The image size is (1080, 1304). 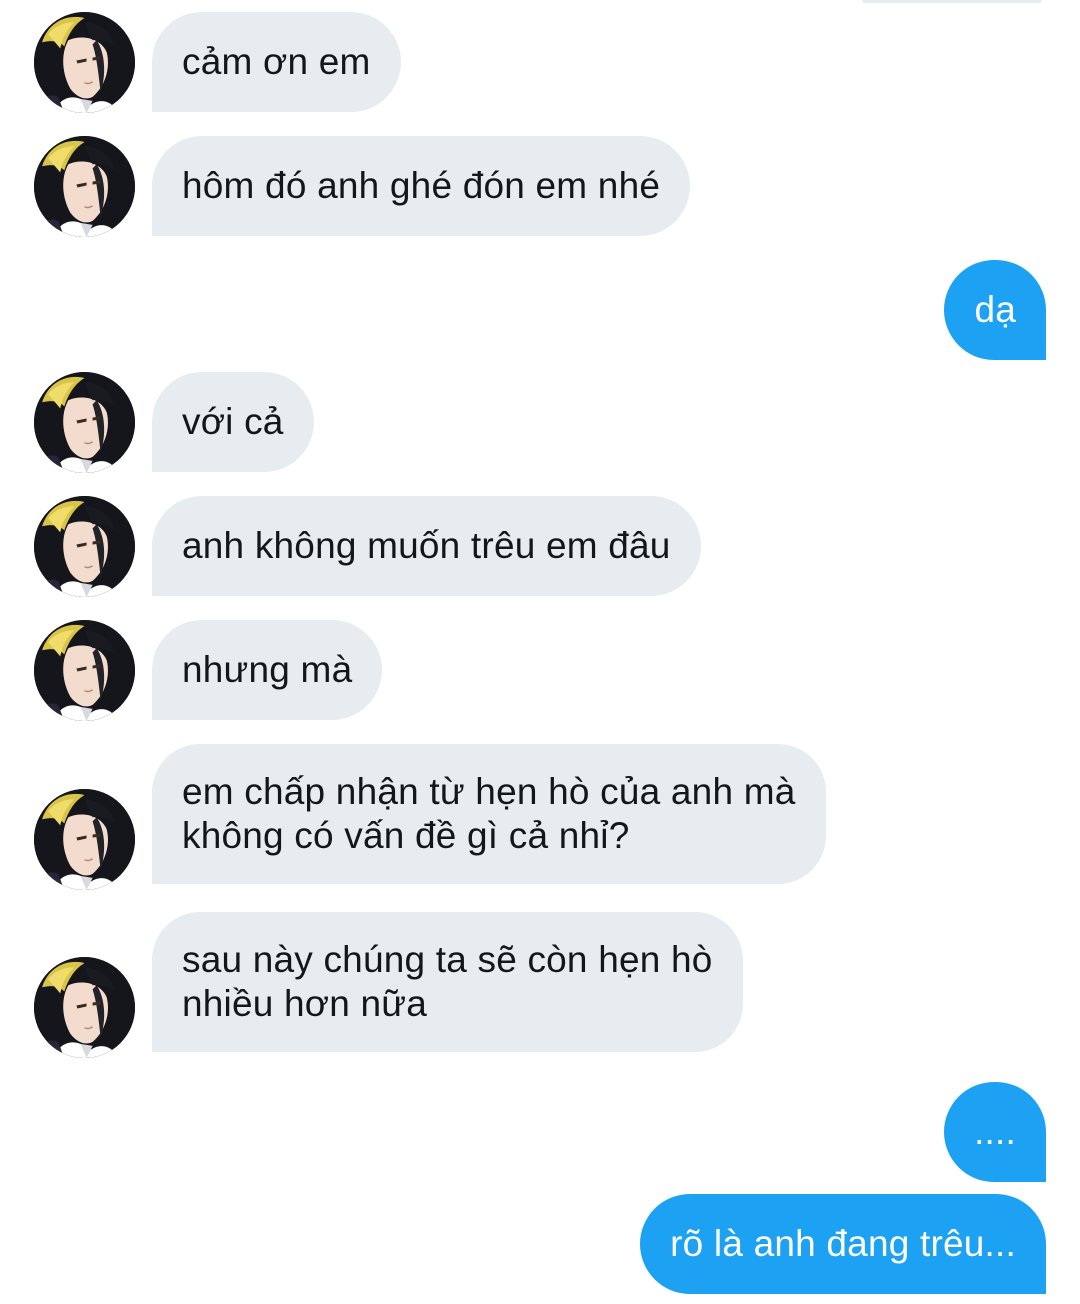 I want to click on message-text-line: nhiều hơn nữa, so click(x=305, y=1003).